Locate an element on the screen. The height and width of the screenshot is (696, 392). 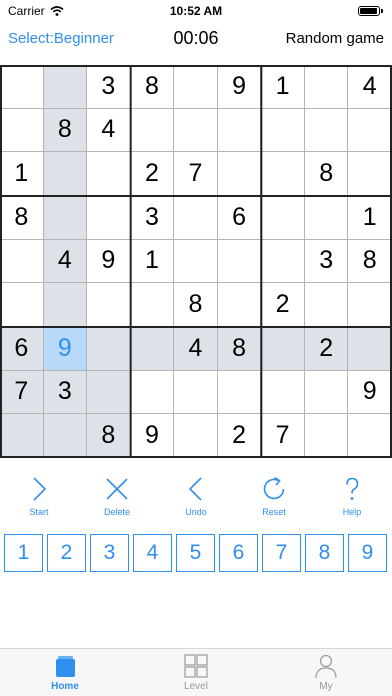
sudoku-cell-r8c8 is located at coordinates (326, 392).